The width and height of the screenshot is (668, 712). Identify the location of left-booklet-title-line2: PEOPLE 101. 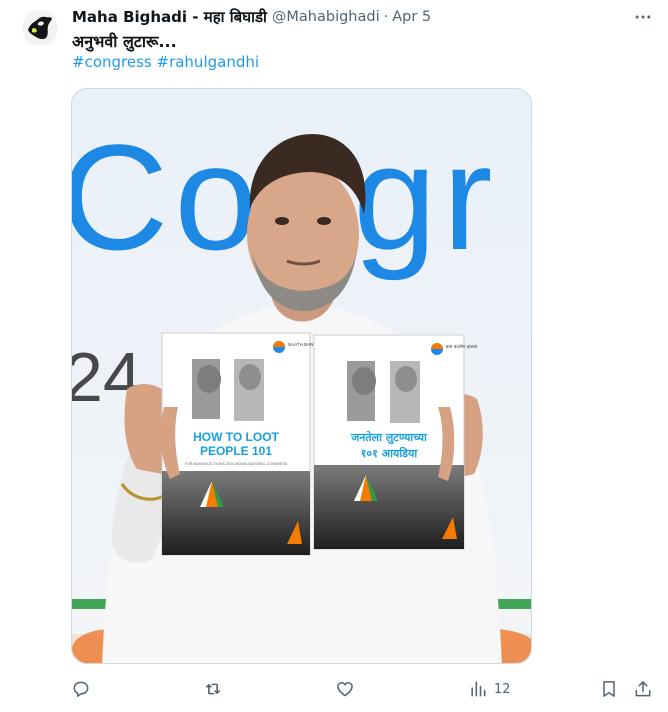
(236, 451).